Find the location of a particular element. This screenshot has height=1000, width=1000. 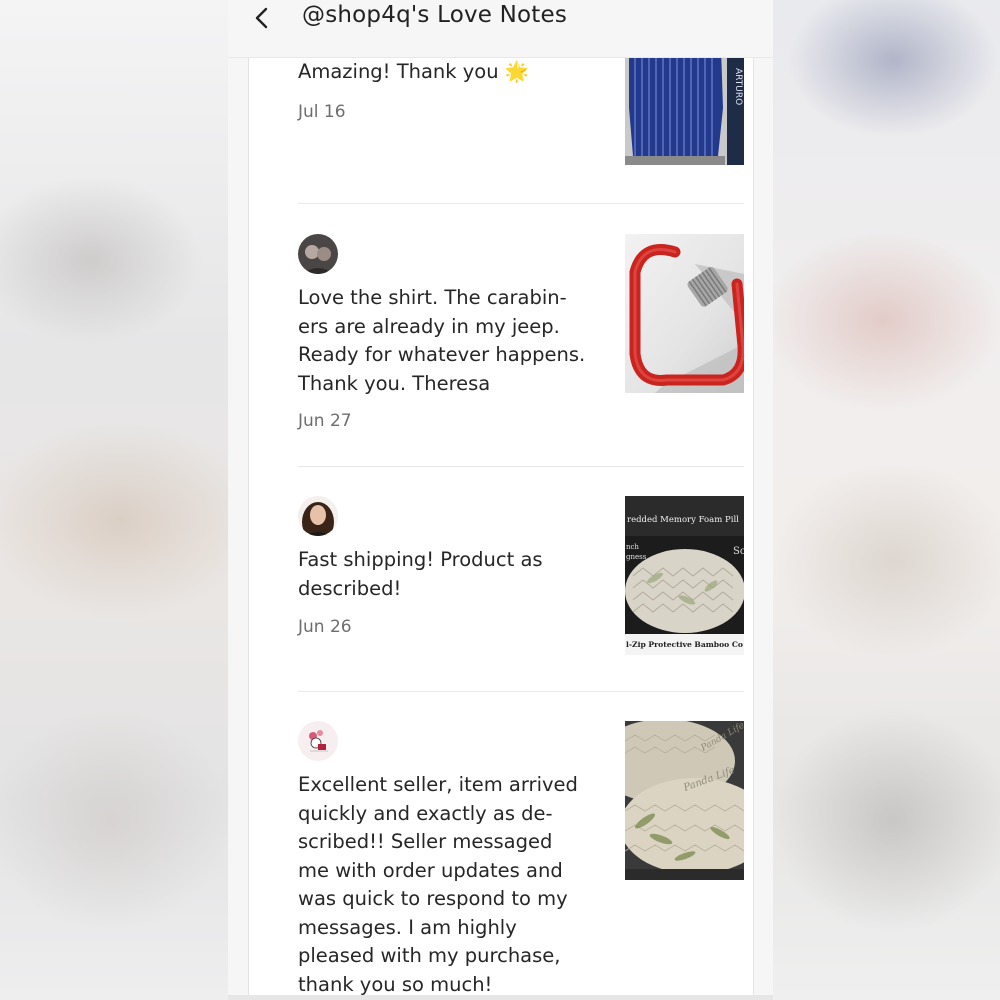

page-title: @shop4q's Love Notes is located at coordinates (435, 15).